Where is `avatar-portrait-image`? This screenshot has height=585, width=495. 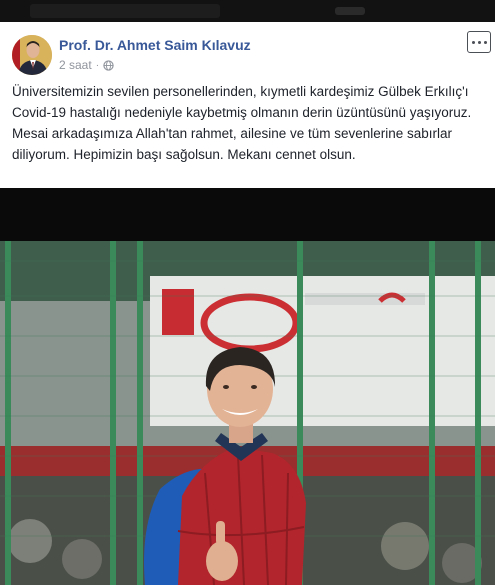
avatar-portrait-image is located at coordinates (32, 55).